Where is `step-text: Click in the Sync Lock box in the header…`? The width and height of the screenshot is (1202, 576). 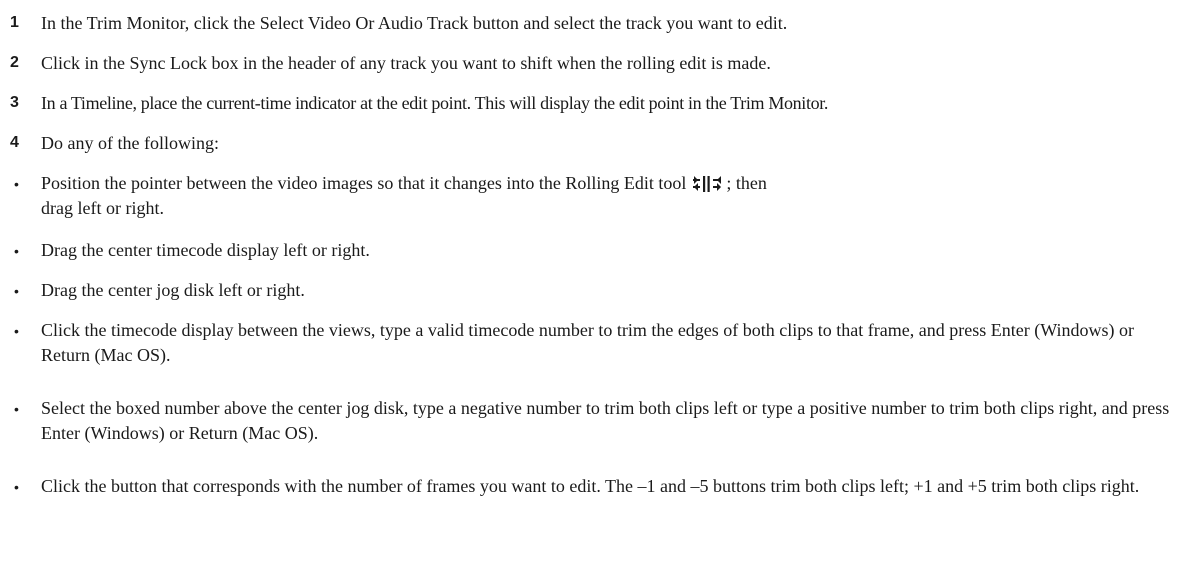
step-text: Click in the Sync Lock box in the header… is located at coordinates (406, 63).